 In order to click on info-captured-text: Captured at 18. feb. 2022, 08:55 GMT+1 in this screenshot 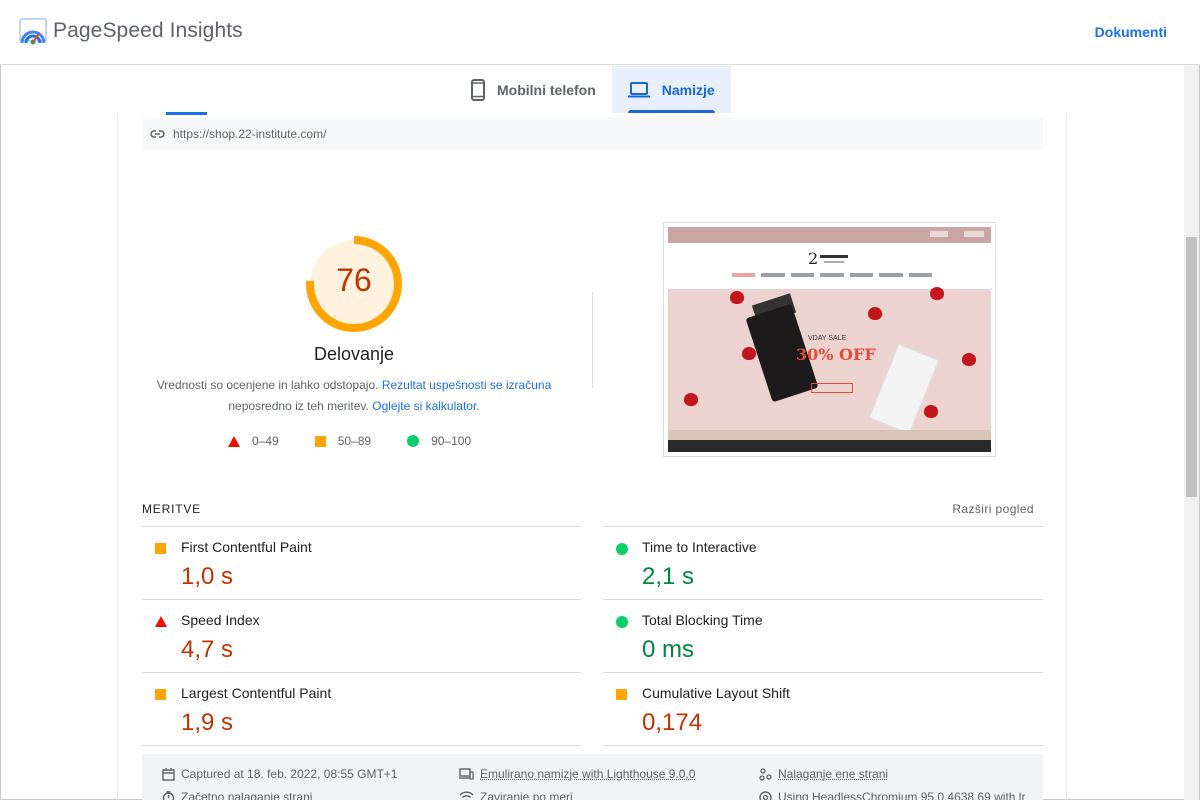, I will do `click(289, 774)`.